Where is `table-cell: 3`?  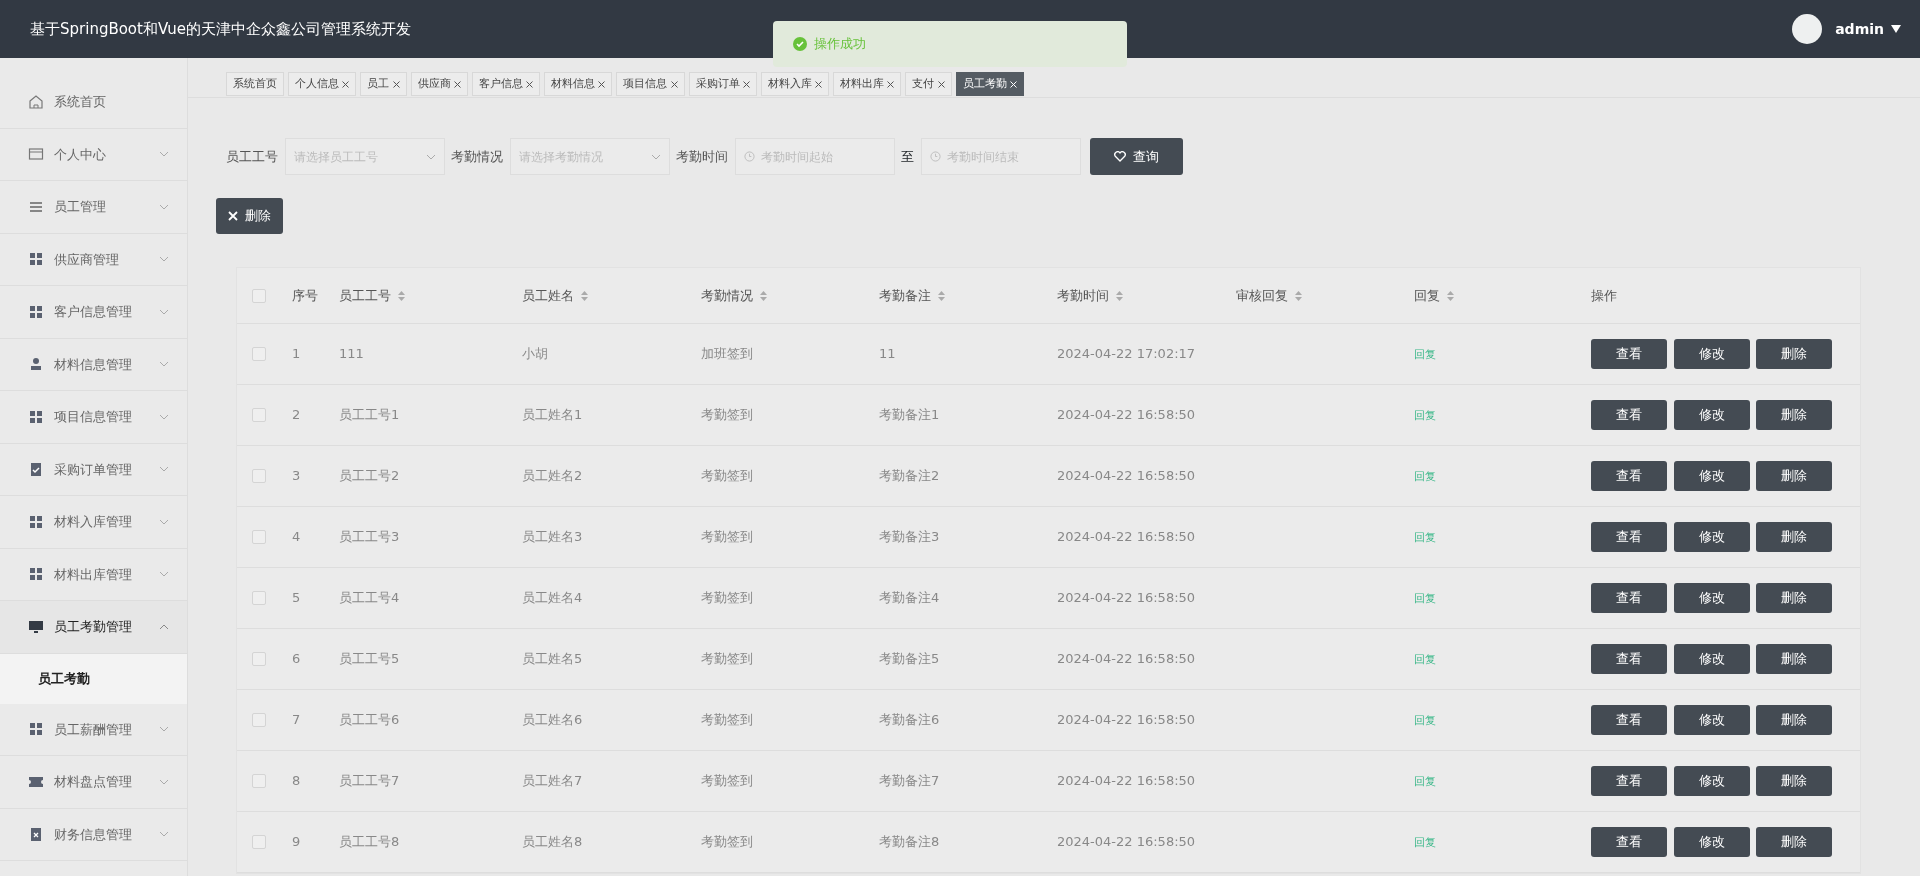 table-cell: 3 is located at coordinates (296, 476).